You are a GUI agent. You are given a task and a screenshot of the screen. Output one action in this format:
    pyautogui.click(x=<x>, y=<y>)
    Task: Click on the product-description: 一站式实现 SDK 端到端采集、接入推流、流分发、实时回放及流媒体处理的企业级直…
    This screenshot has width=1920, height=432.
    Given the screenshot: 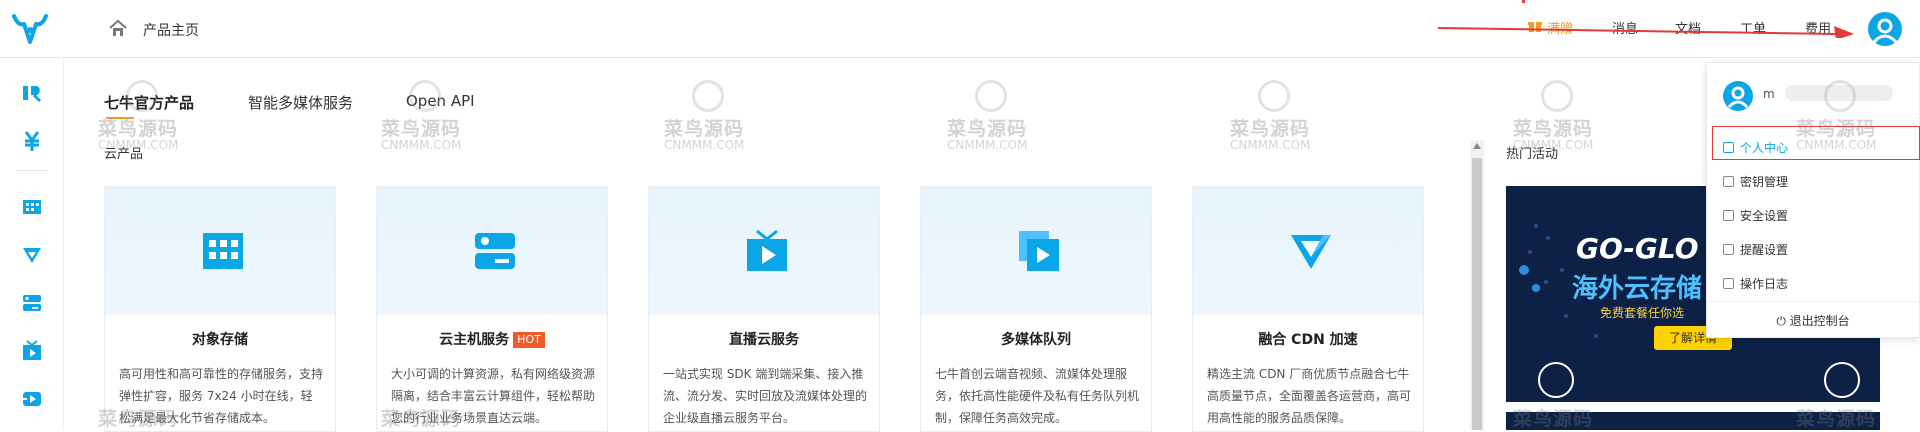 What is the action you would take?
    pyautogui.click(x=765, y=396)
    